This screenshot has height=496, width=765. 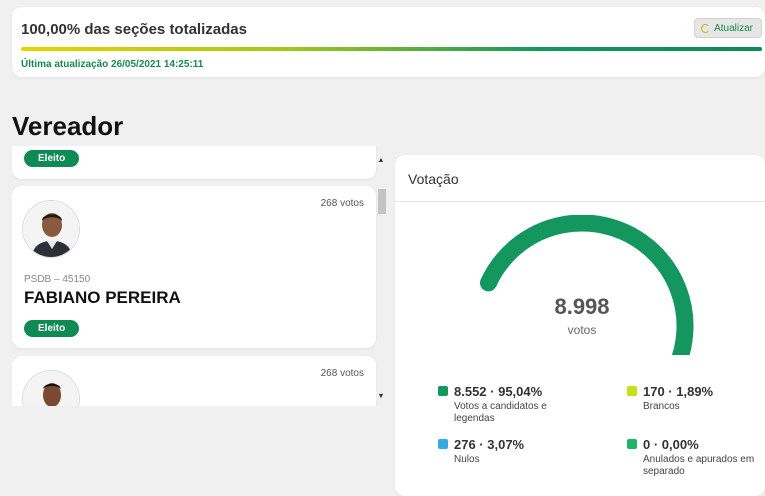 What do you see at coordinates (134, 29) in the screenshot?
I see `totalization-title: 100,00% das seções totalizadas` at bounding box center [134, 29].